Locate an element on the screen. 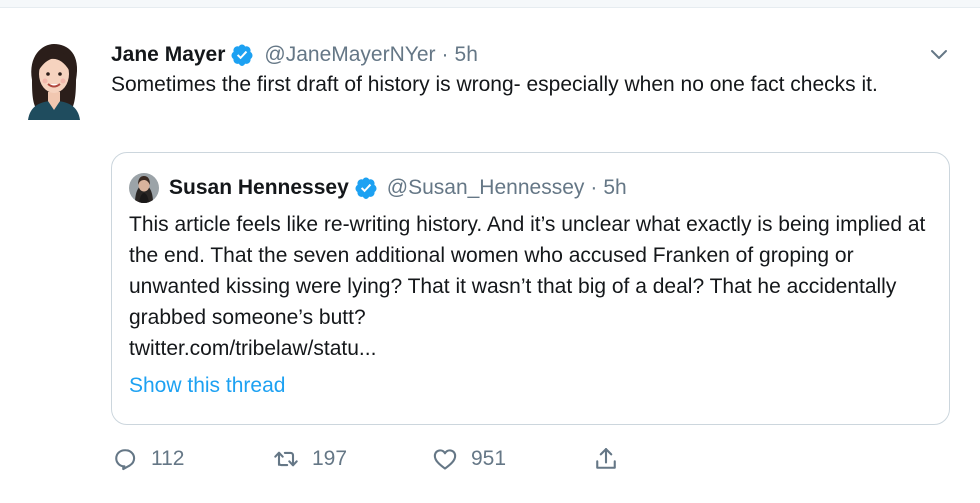 This screenshot has height=503, width=980. author-avatar is located at coordinates (54, 80).